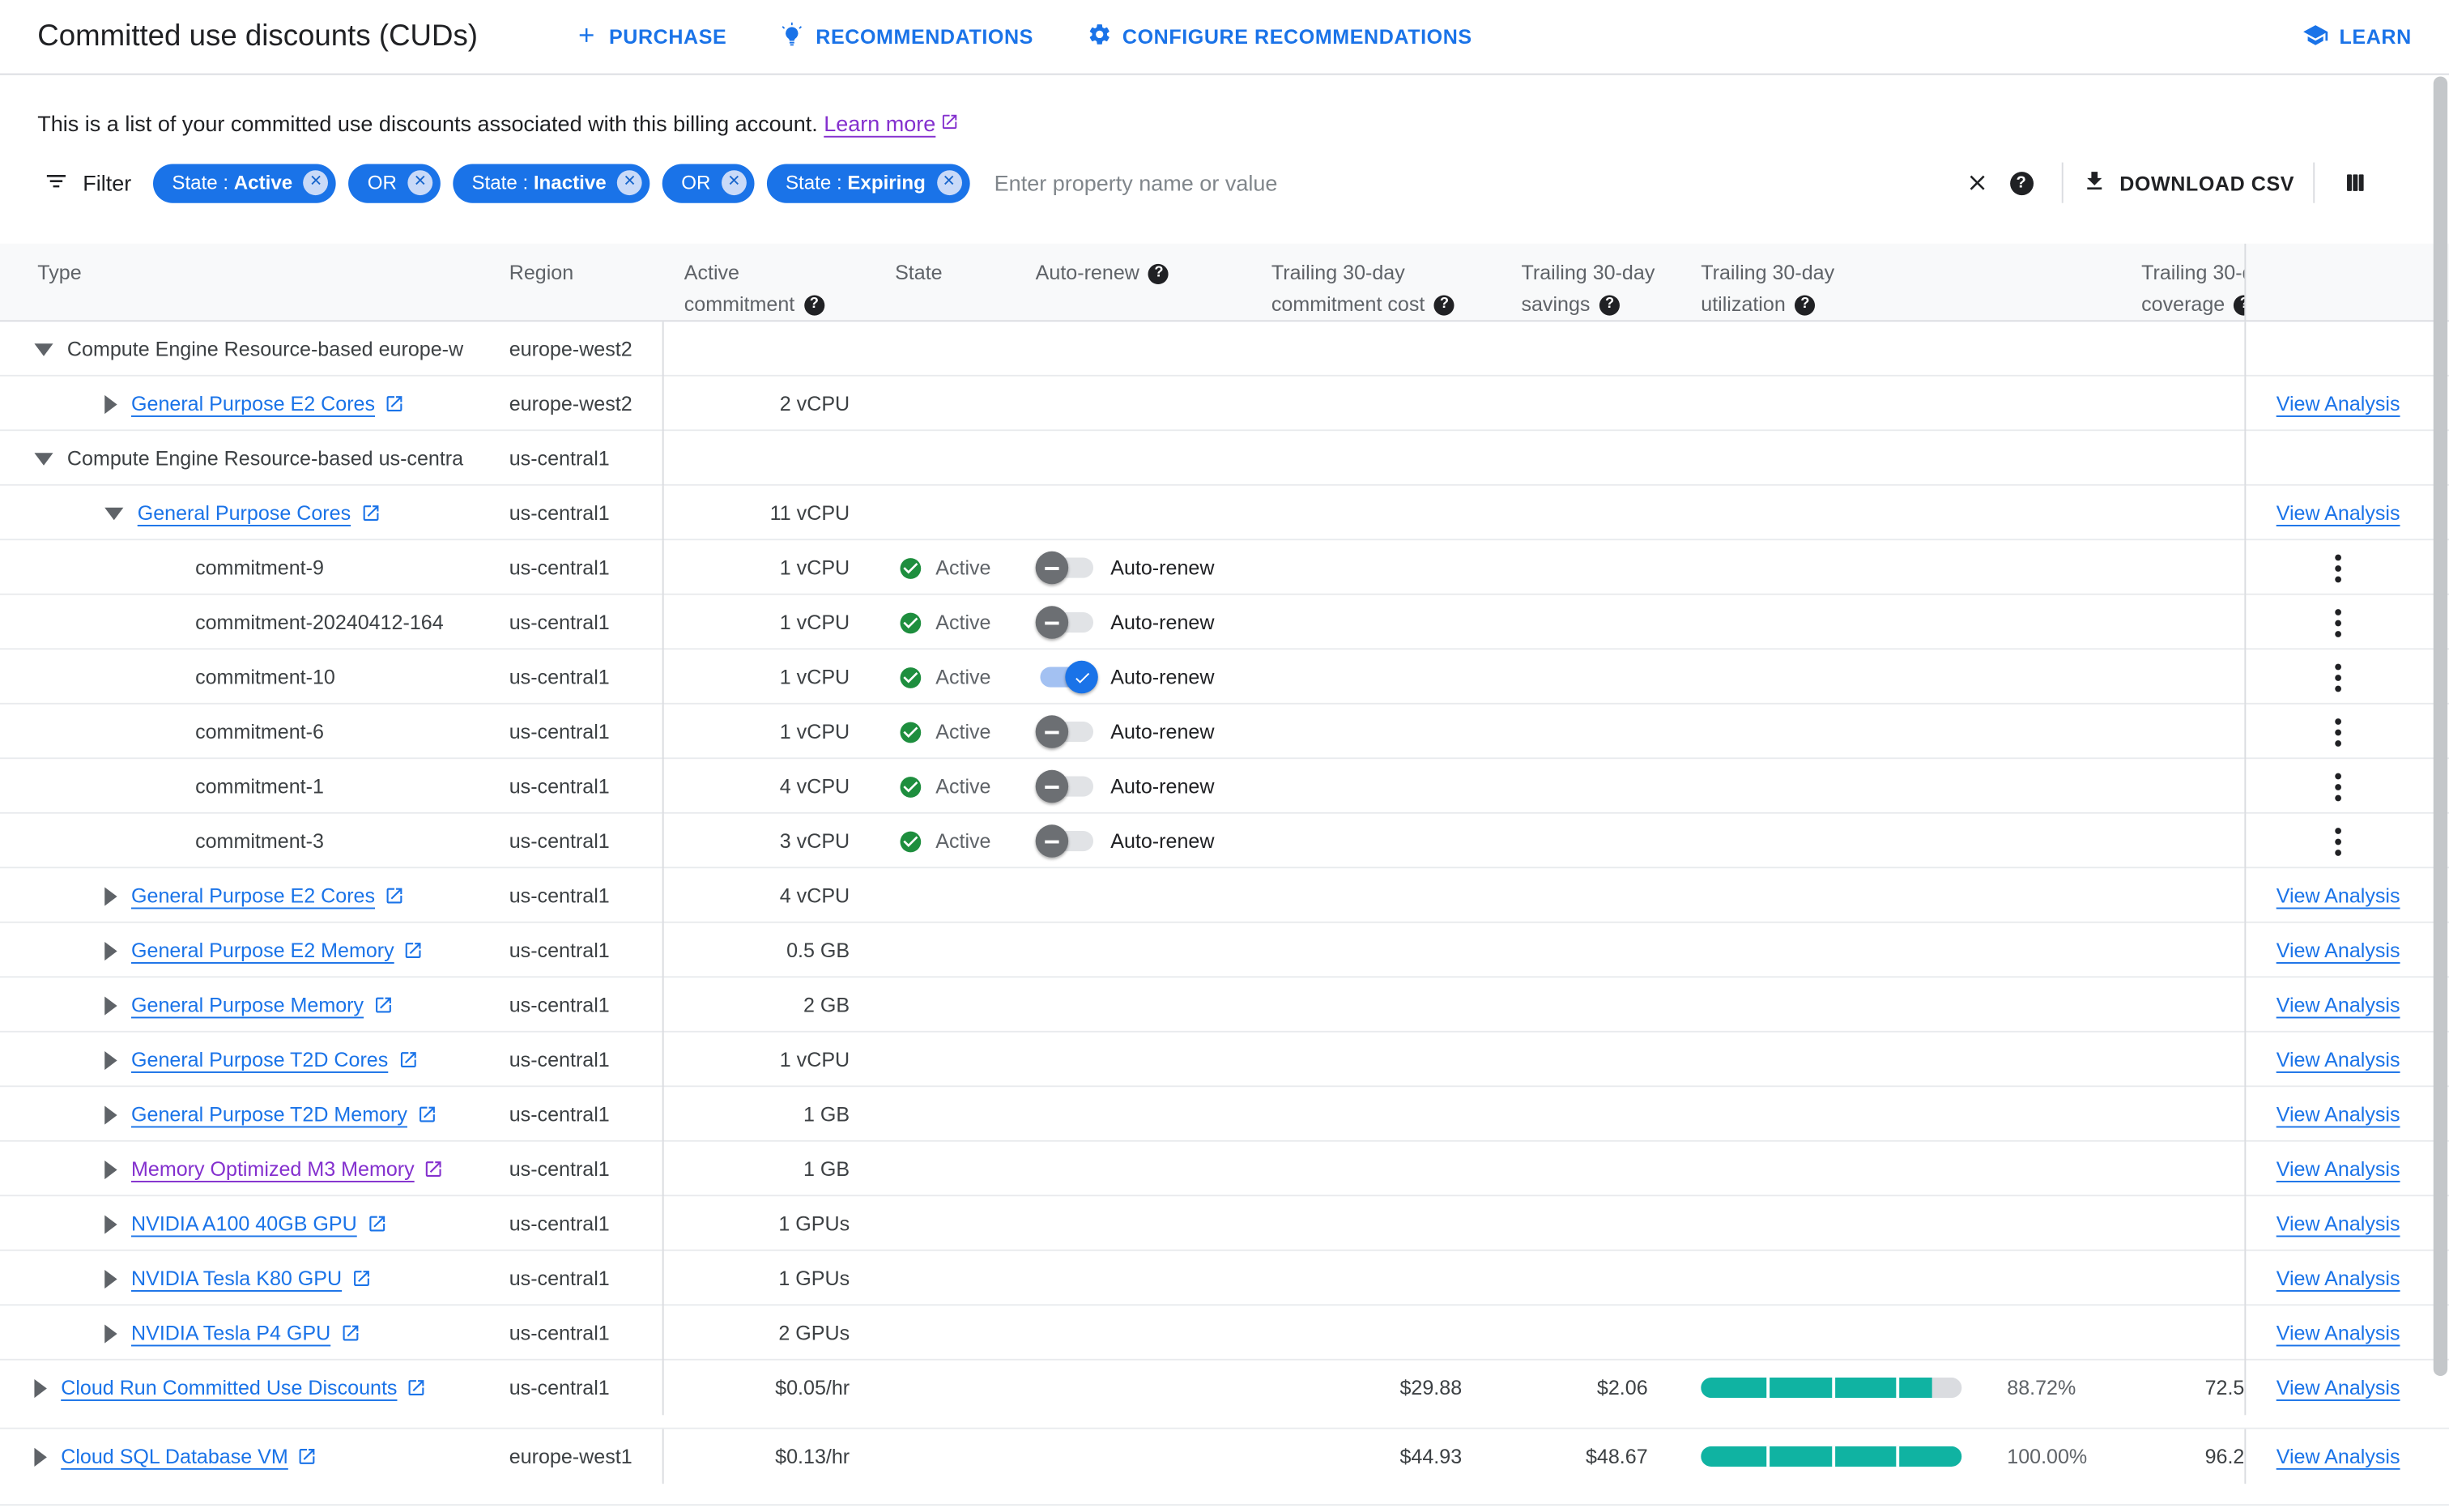 This screenshot has height=1512, width=2449. I want to click on type-link: General Purpose Memory, so click(262, 1005).